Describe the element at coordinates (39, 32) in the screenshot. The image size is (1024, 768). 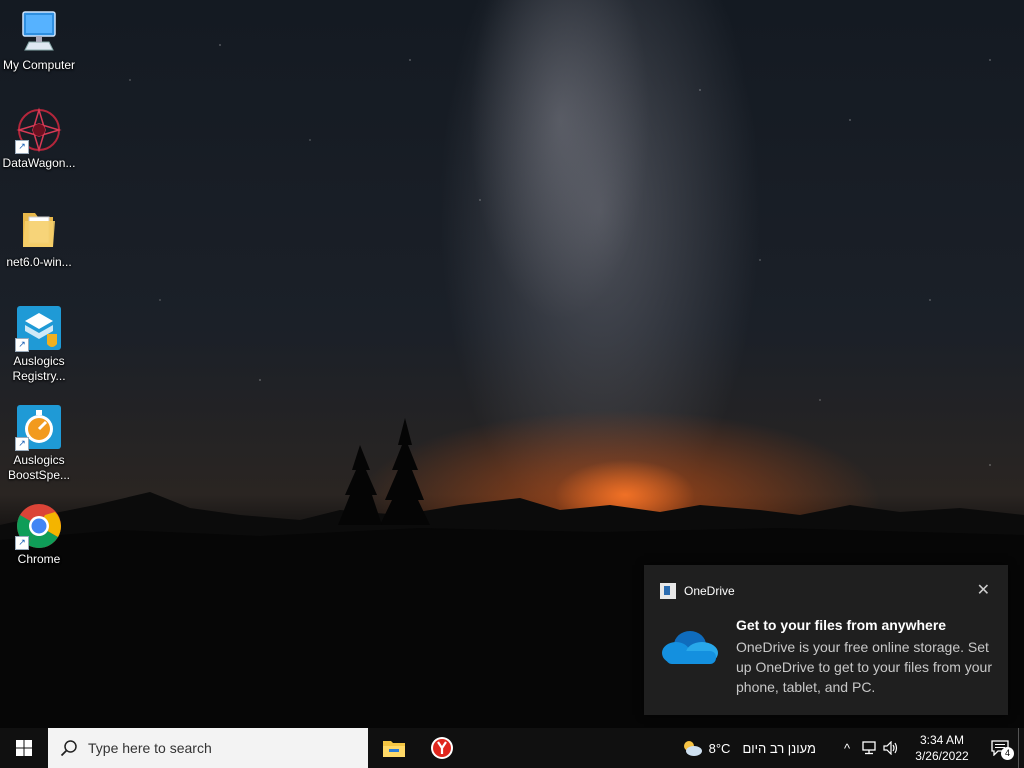
I see `computer-icon` at that location.